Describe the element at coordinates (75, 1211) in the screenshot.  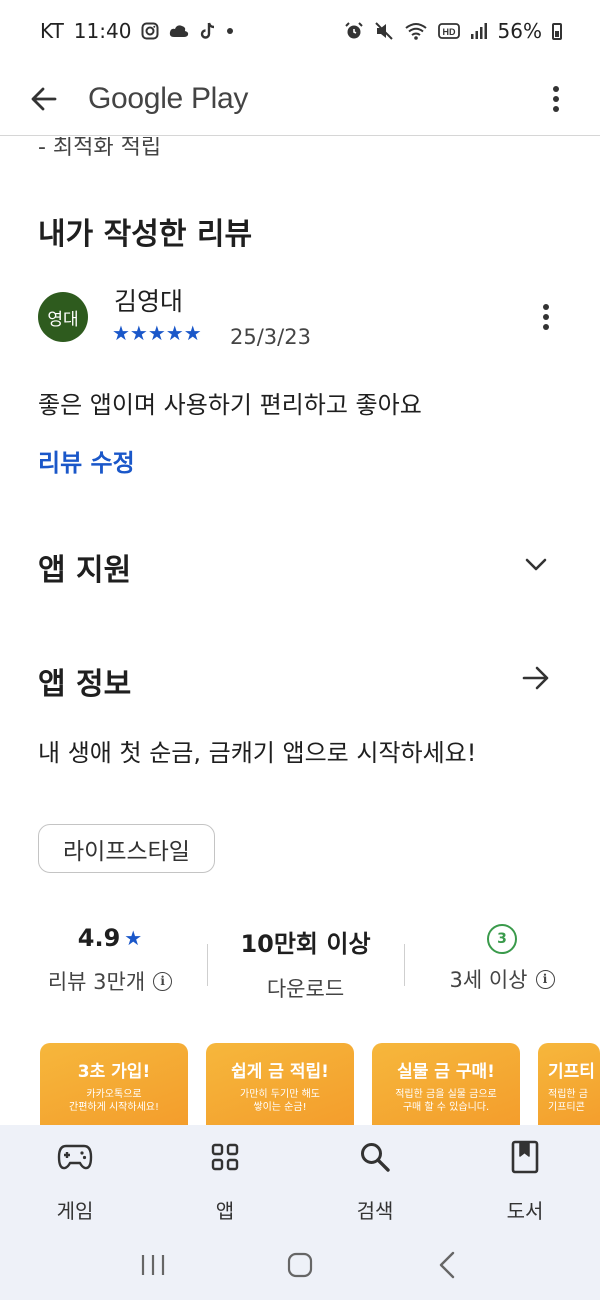
I see `nav-label: 게임` at that location.